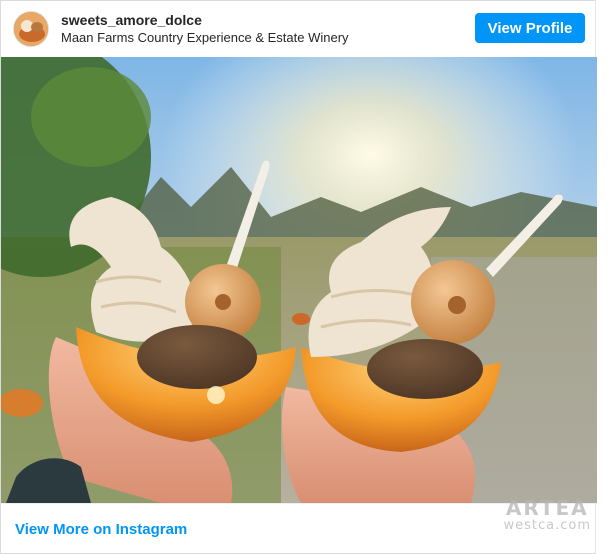  Describe the element at coordinates (547, 525) in the screenshot. I see `watermark-domain: westca.com` at that location.